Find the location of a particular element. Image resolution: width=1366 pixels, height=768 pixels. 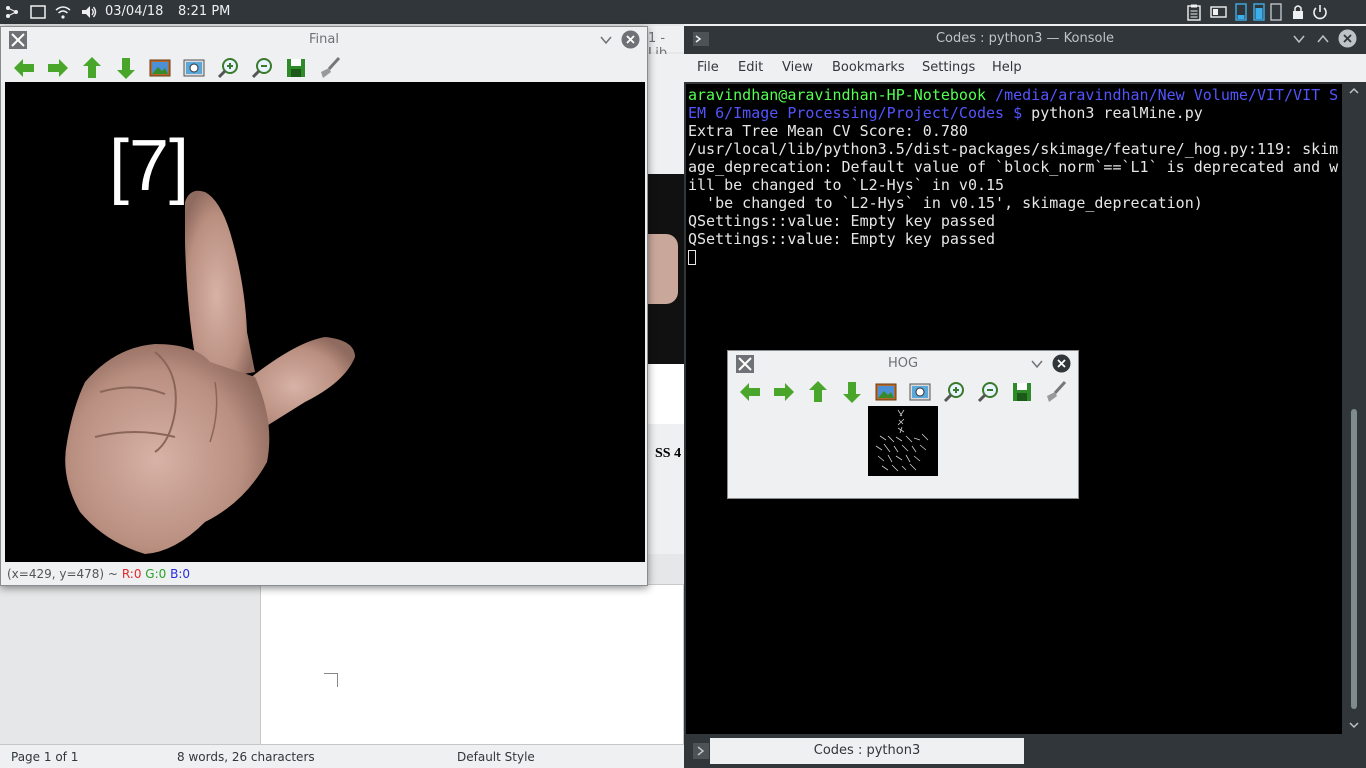

final-status-bar: (x=429, y=478) ~ R:0 G:0 B:0 is located at coordinates (98, 574).